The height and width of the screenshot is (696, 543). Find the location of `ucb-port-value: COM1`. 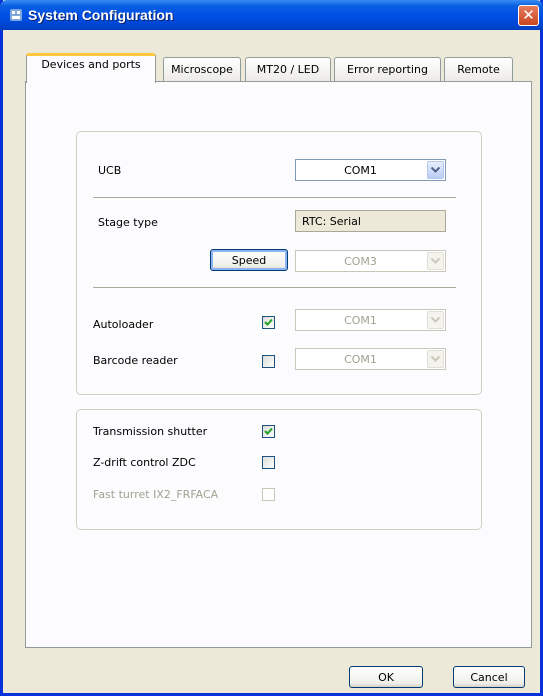

ucb-port-value: COM1 is located at coordinates (360, 170).